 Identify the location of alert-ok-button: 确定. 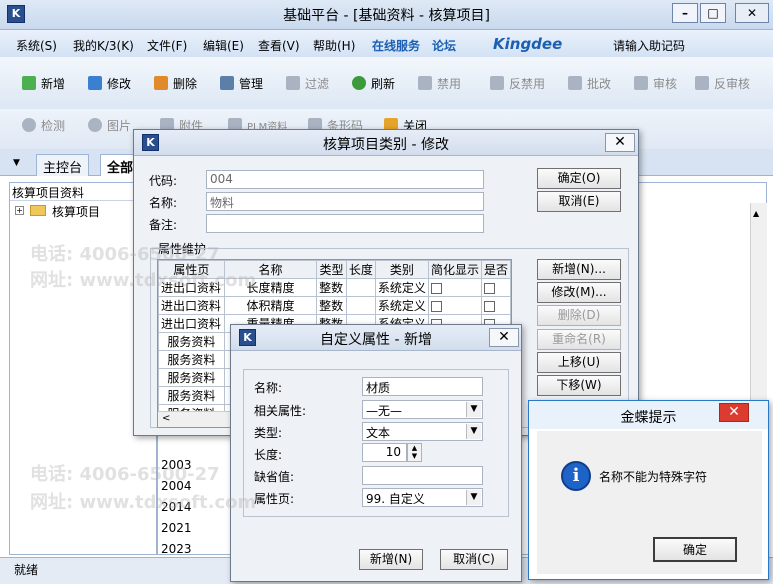
(695, 549).